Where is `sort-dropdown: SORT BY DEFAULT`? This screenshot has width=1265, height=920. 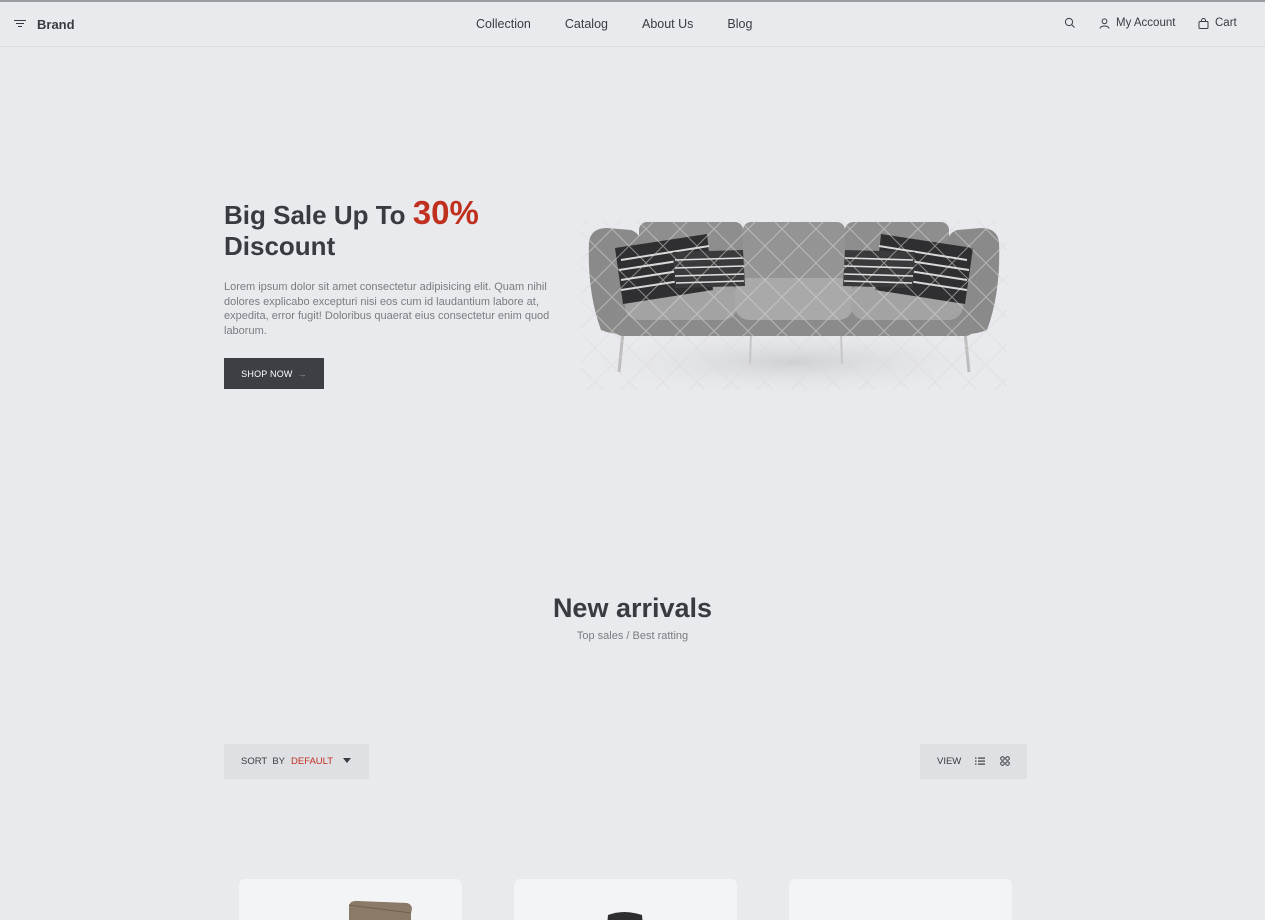
sort-dropdown: SORT BY DEFAULT is located at coordinates (296, 761).